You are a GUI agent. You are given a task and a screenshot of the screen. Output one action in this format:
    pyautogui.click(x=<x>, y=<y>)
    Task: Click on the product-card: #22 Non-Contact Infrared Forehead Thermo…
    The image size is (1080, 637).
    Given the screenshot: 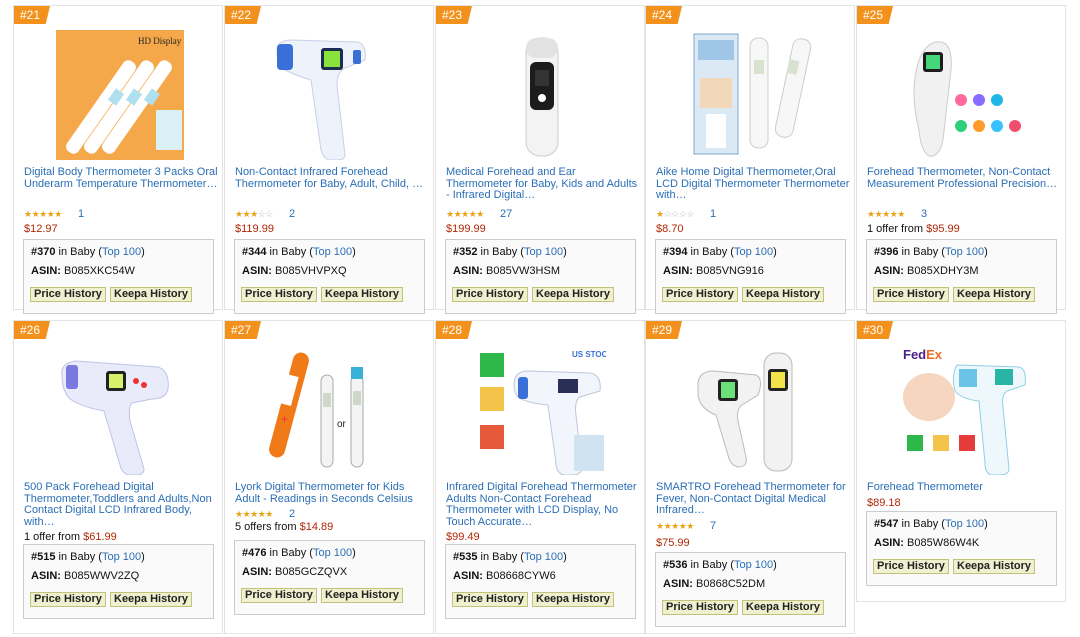 What is the action you would take?
    pyautogui.click(x=329, y=159)
    